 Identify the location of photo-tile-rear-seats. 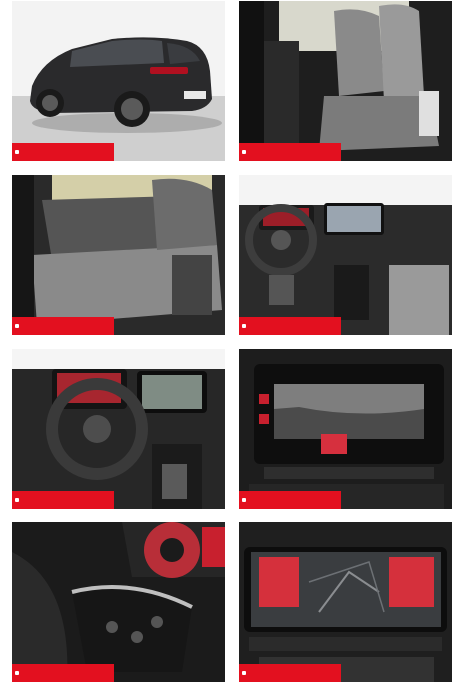
(118, 255).